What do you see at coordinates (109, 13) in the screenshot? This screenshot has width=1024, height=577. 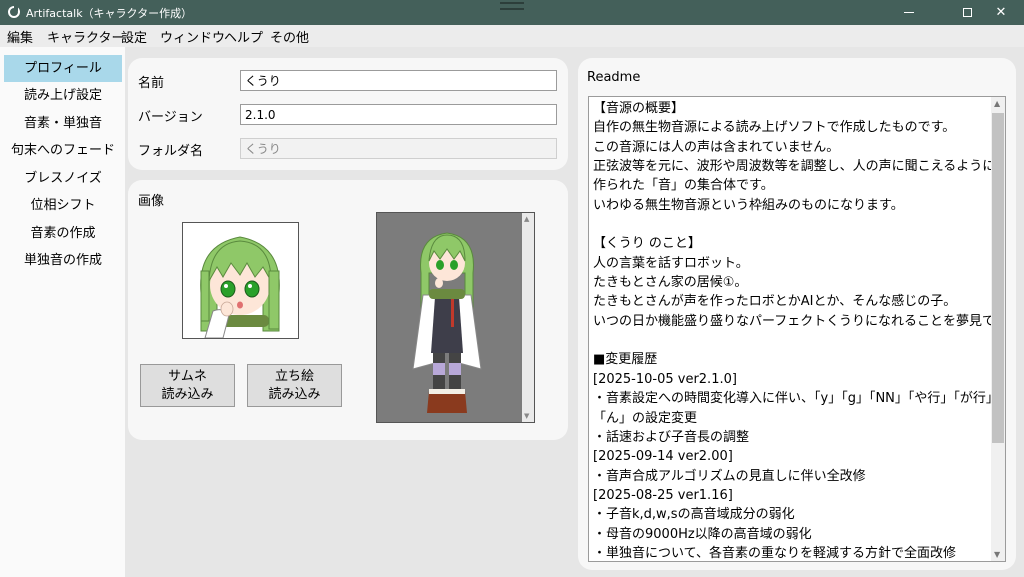 I see `window-title: Artifactalk（キャラクター作成）` at bounding box center [109, 13].